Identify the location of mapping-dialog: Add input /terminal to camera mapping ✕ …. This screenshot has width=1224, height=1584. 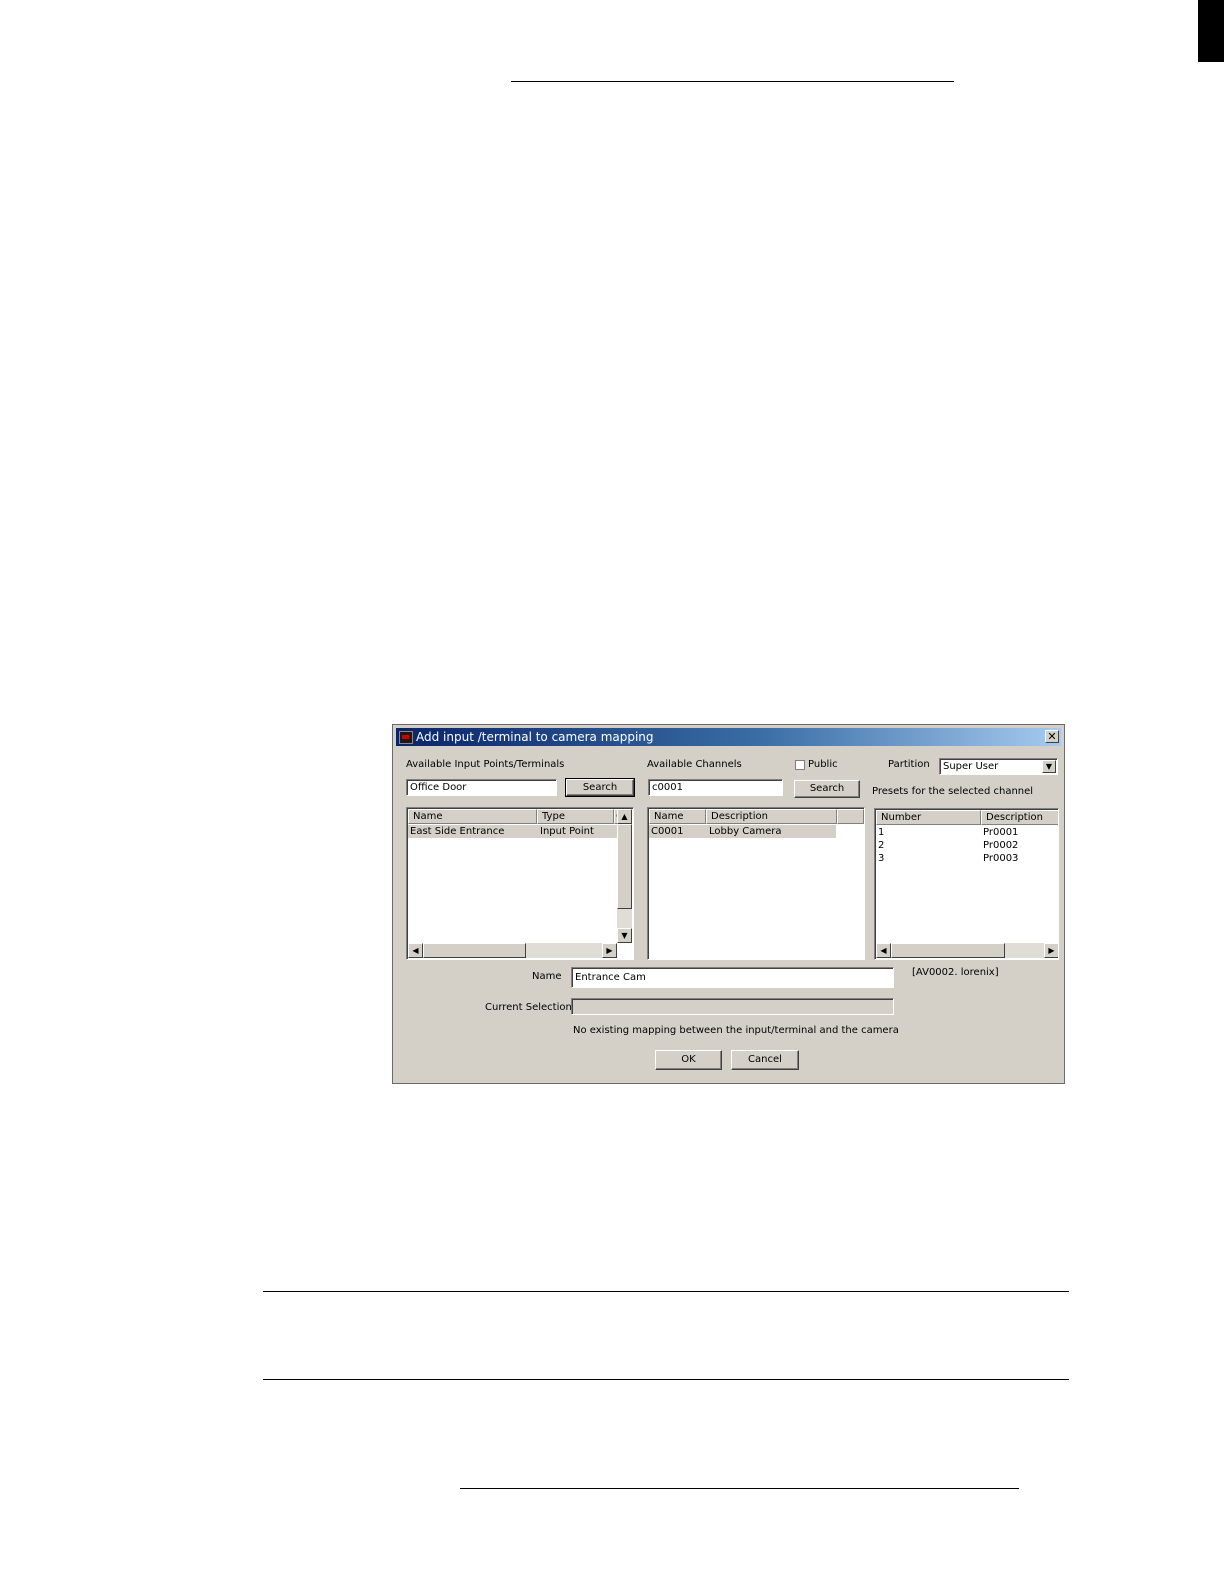
(728, 904).